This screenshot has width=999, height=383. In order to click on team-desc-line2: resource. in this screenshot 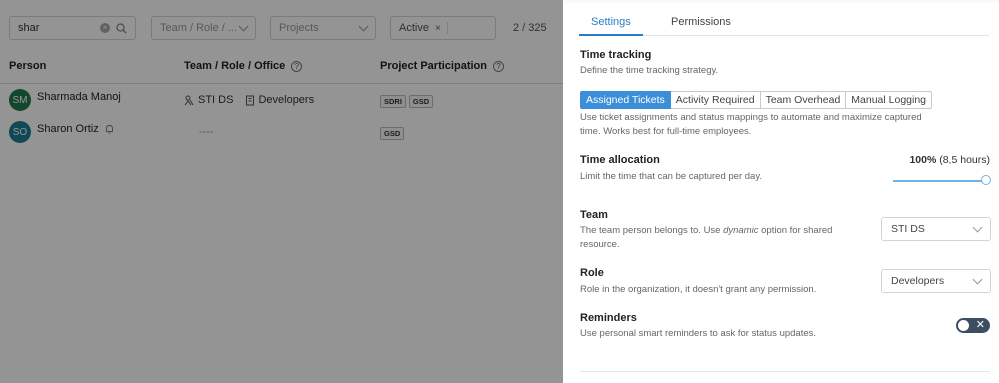, I will do `click(600, 244)`.